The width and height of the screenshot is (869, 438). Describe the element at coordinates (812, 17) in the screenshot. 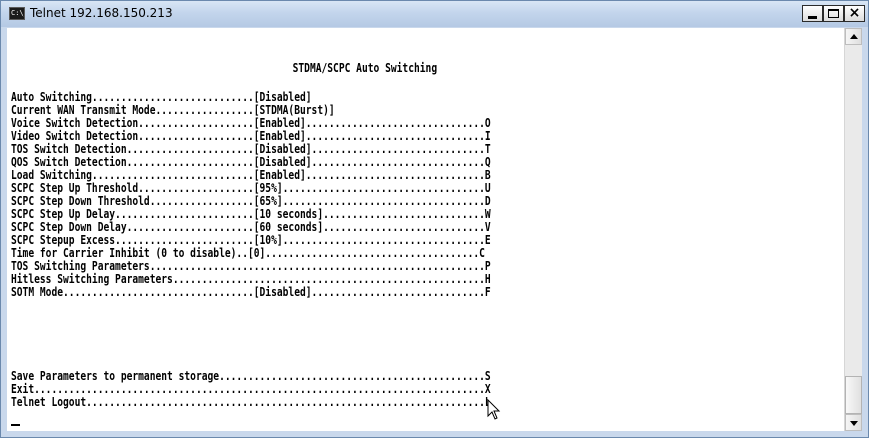

I see `minimize-icon` at that location.